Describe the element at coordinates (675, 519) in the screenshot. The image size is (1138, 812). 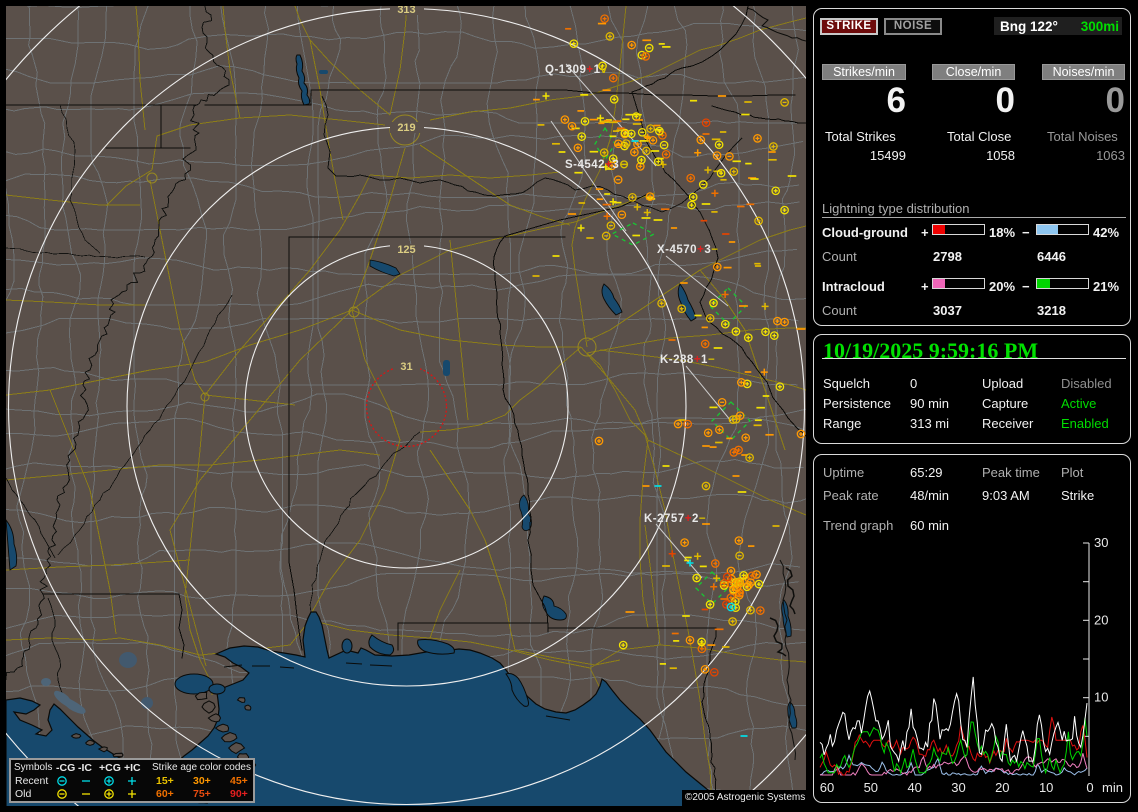
I see `svg-text: K-2757+2−` at that location.